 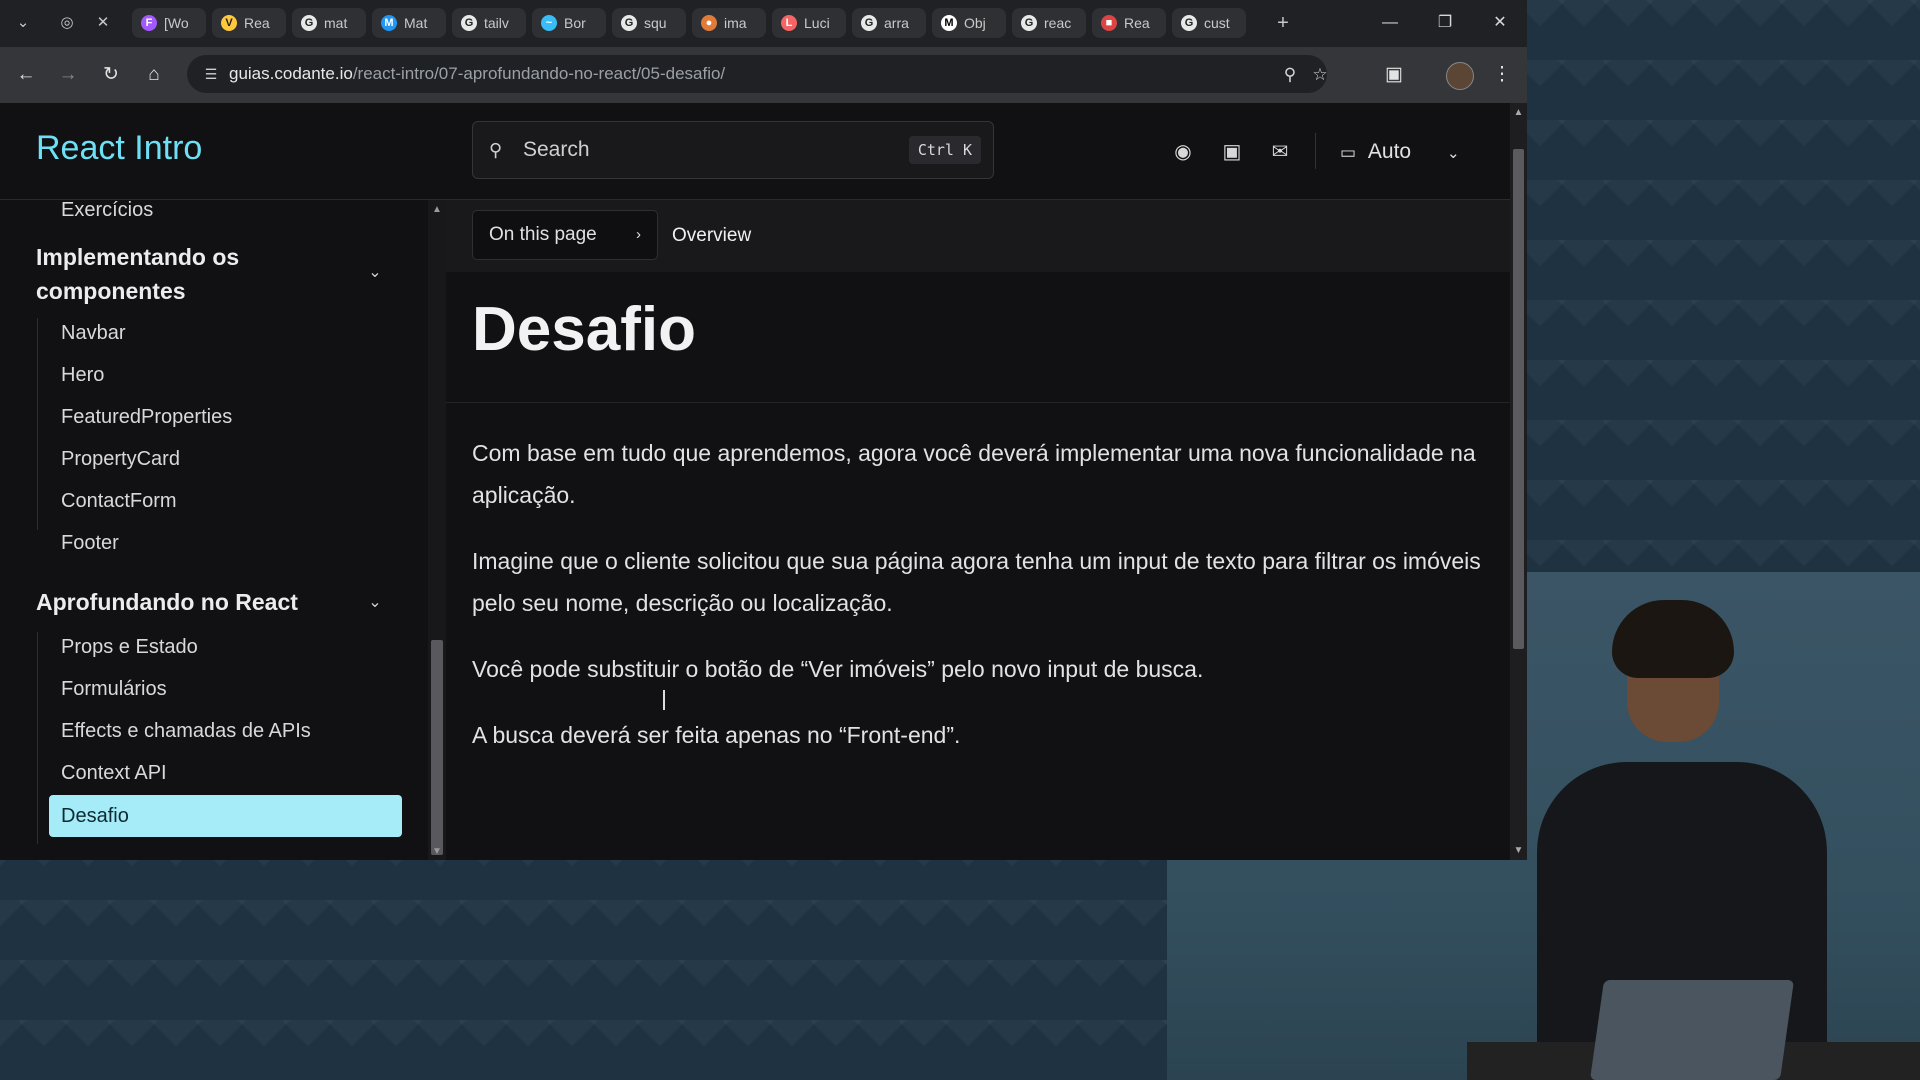 What do you see at coordinates (114, 689) in the screenshot?
I see `sidebar-item-formularios: Formulários` at bounding box center [114, 689].